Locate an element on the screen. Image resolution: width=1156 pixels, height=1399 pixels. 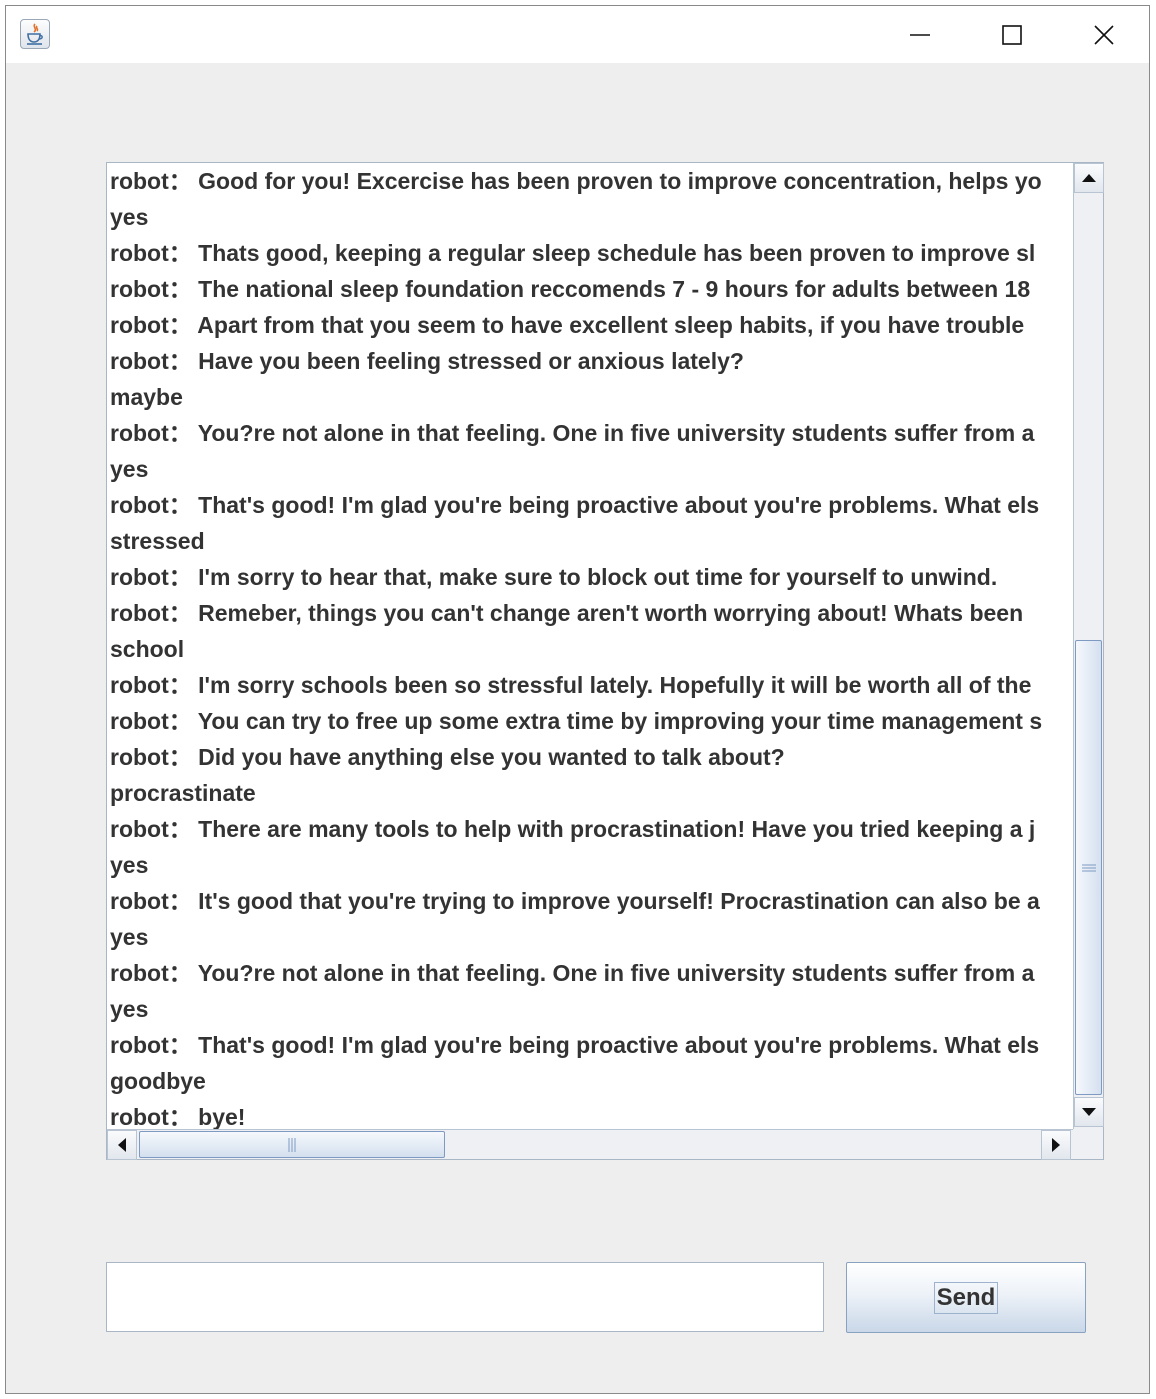
title-bar is located at coordinates (577, 34).